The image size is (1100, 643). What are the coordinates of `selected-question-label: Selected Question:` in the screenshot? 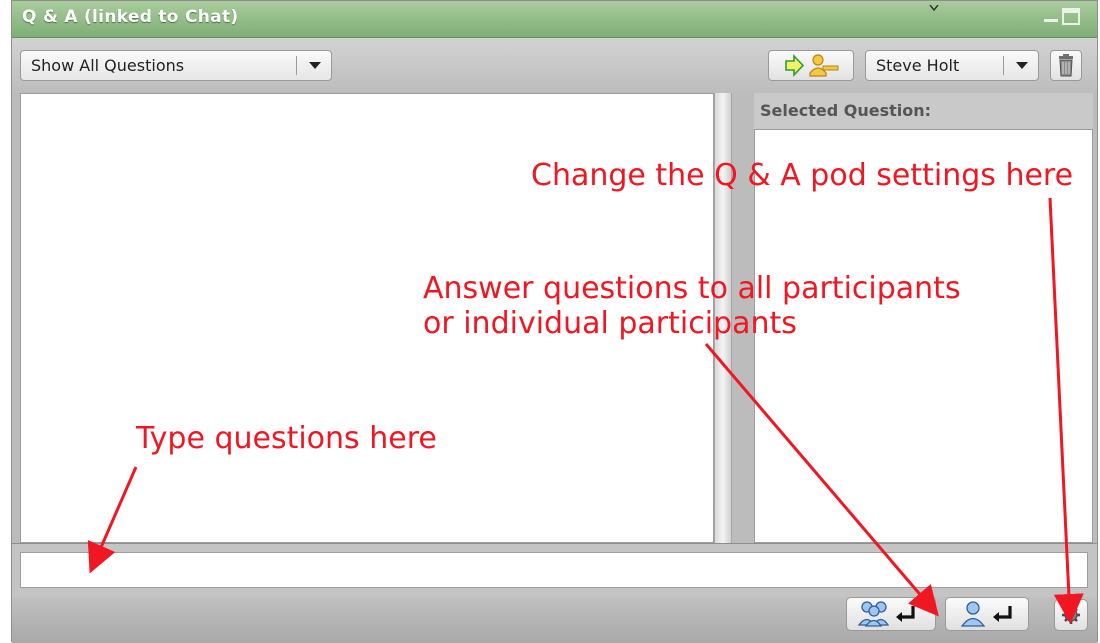 It's located at (845, 110).